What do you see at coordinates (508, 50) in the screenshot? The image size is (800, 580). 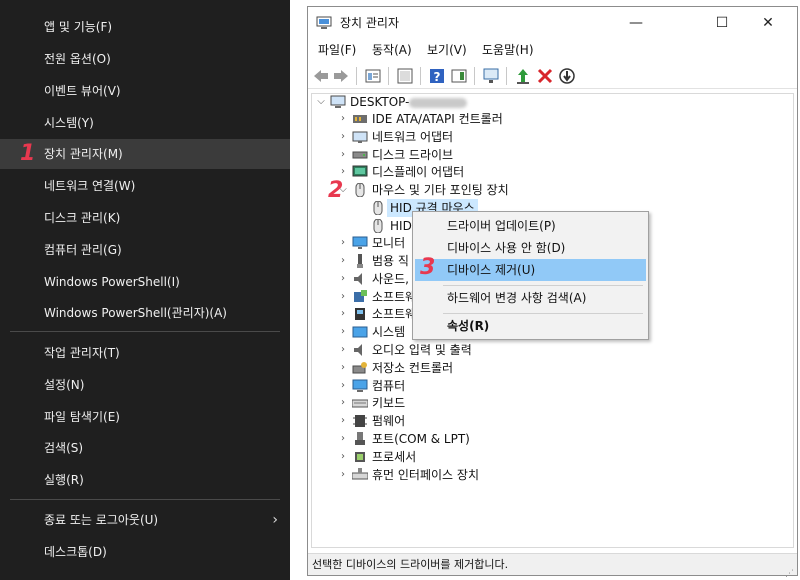 I see `menu-help: 도움말(H)` at bounding box center [508, 50].